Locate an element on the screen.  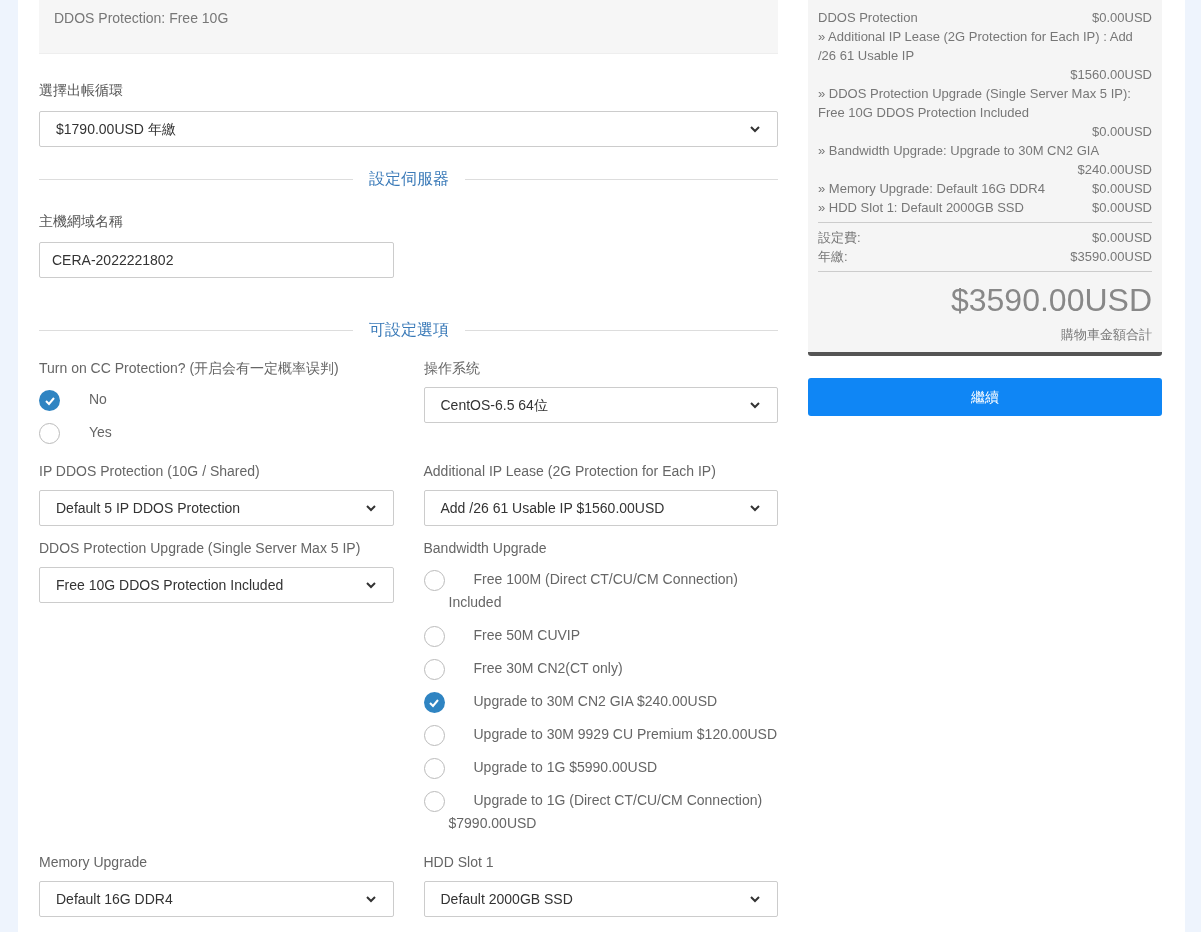
summary-item: » Additional IP Lease (2G Protection for Each IP) : Add /26 61 Usable IP is located at coordinates (976, 46).